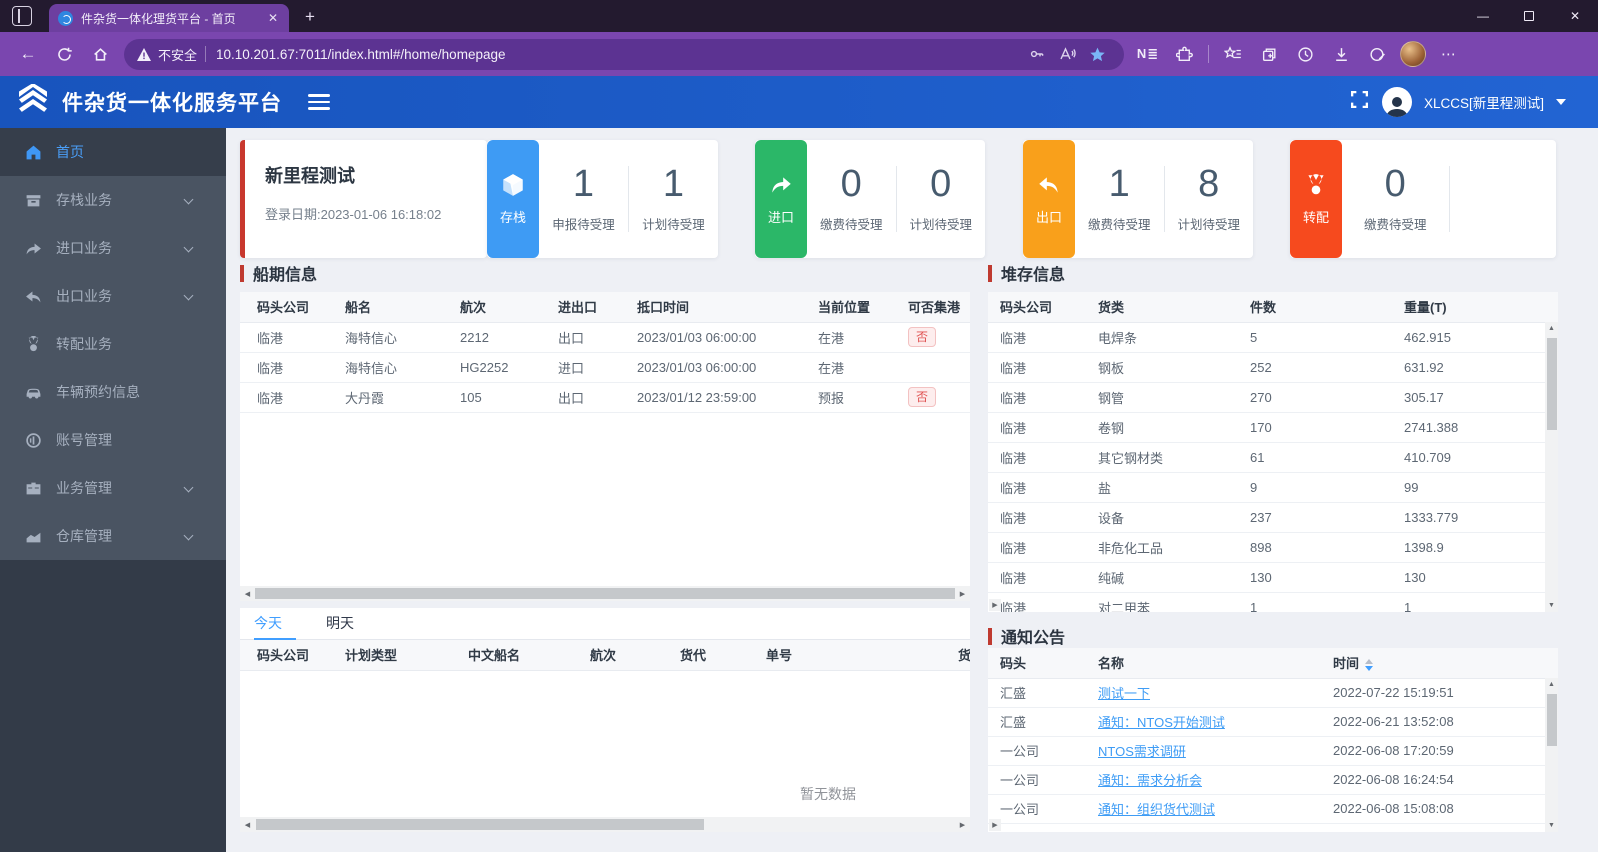  Describe the element at coordinates (509, 337) in the screenshot. I see `table-cell: 2212` at that location.